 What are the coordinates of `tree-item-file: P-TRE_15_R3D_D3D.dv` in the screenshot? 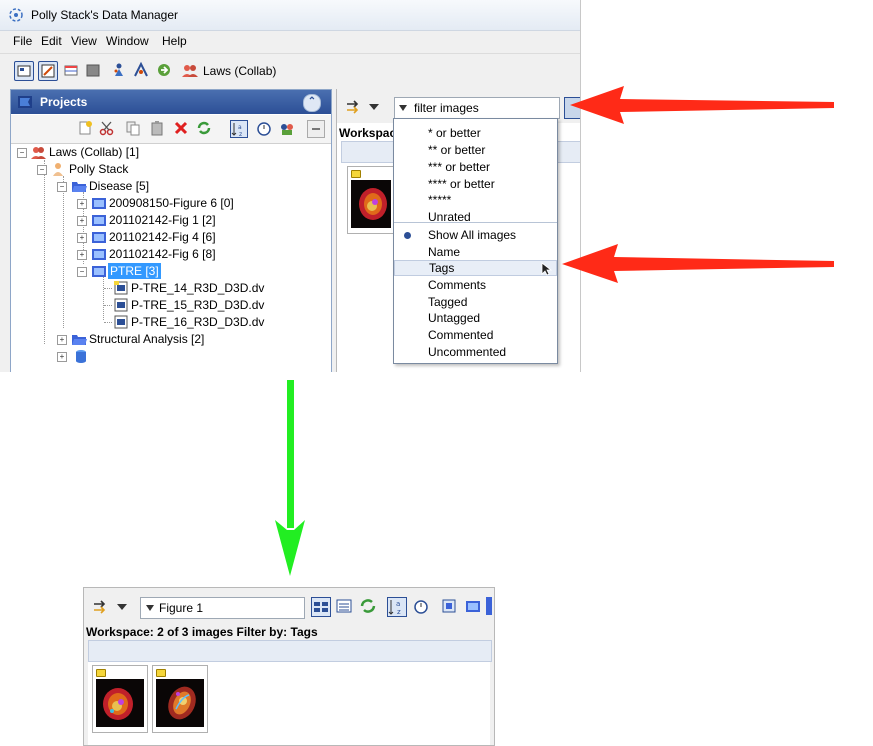 It's located at (171, 305).